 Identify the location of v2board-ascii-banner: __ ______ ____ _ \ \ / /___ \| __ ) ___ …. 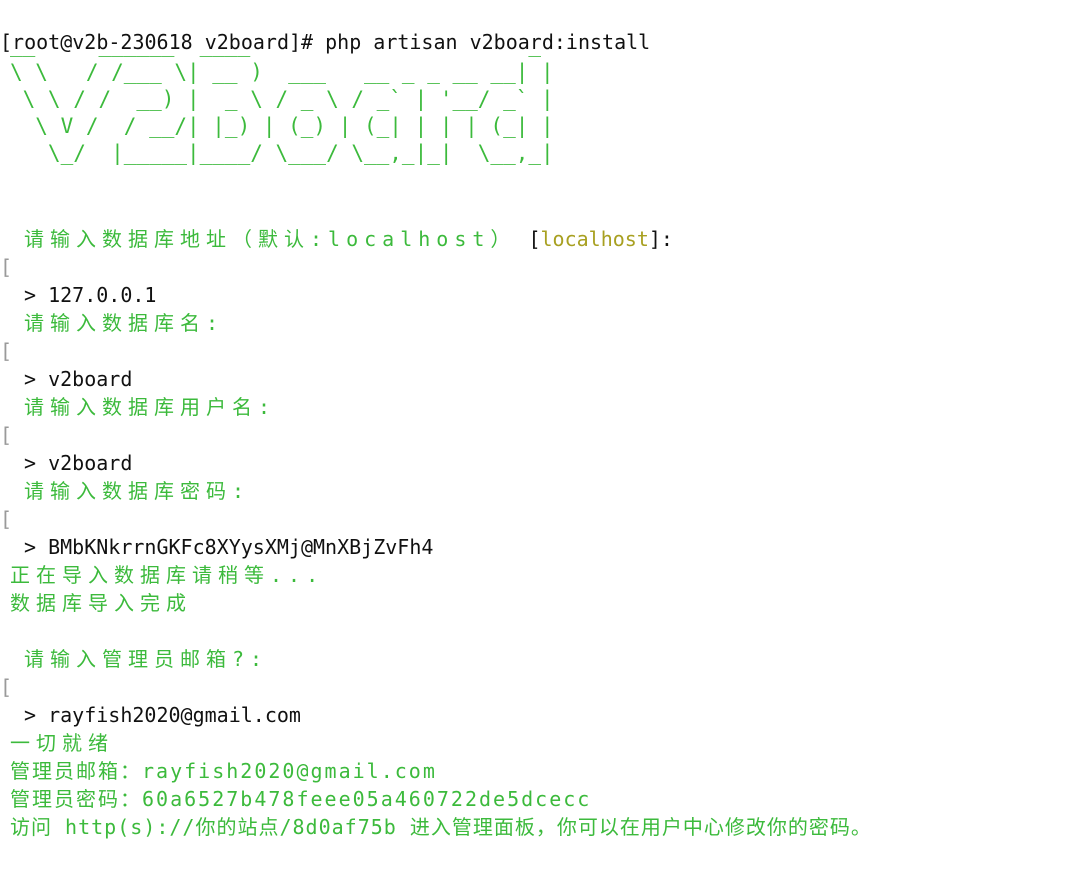
(282, 99).